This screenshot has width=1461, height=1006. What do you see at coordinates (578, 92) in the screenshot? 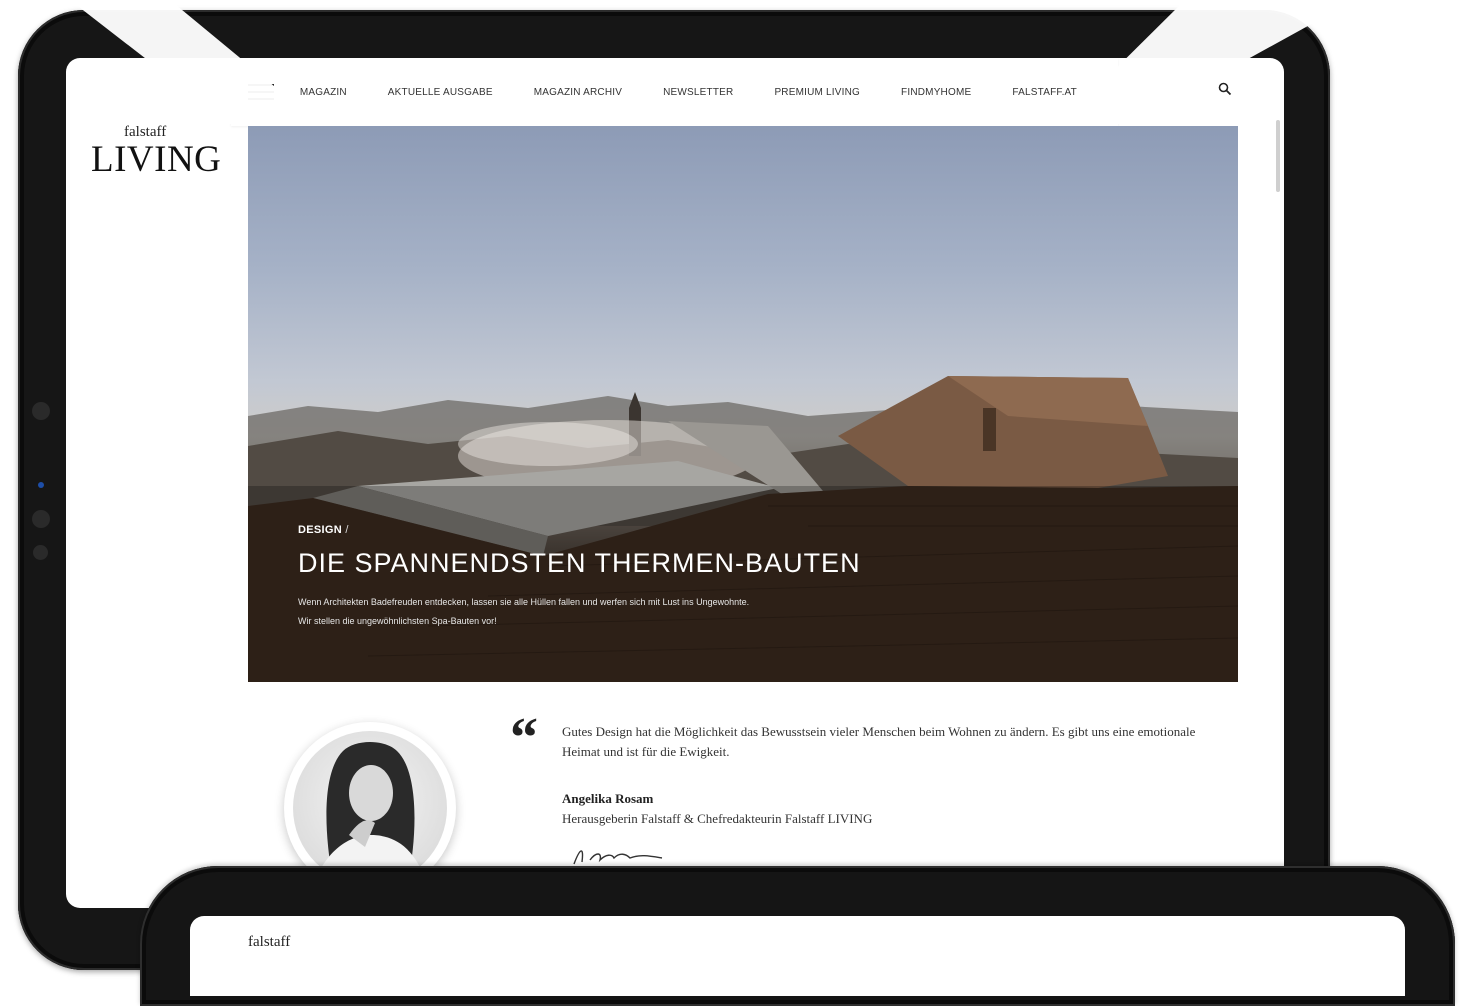
I see `nav-item-magazin-archiv: MAGAZIN ARCHIV` at bounding box center [578, 92].